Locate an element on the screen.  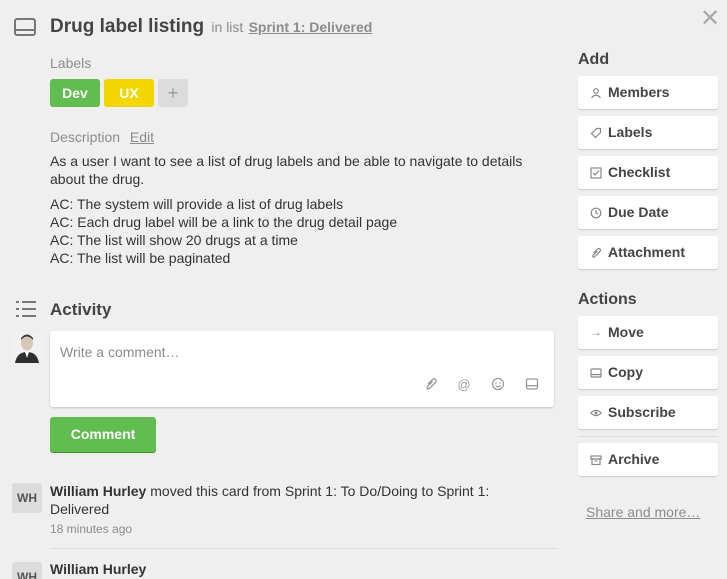
avatar is located at coordinates (27, 347).